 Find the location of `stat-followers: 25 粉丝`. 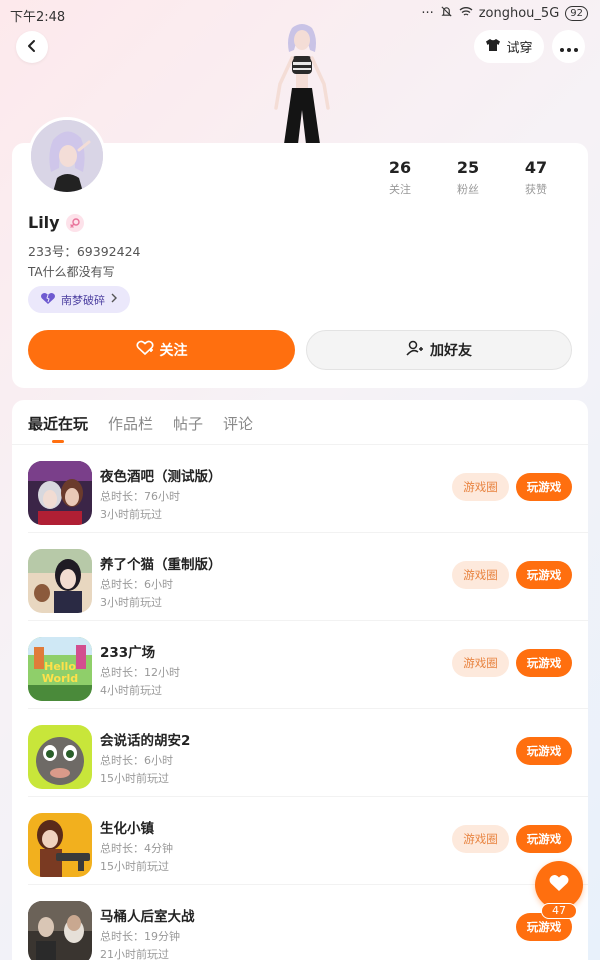

stat-followers: 25 粉丝 is located at coordinates (468, 177).